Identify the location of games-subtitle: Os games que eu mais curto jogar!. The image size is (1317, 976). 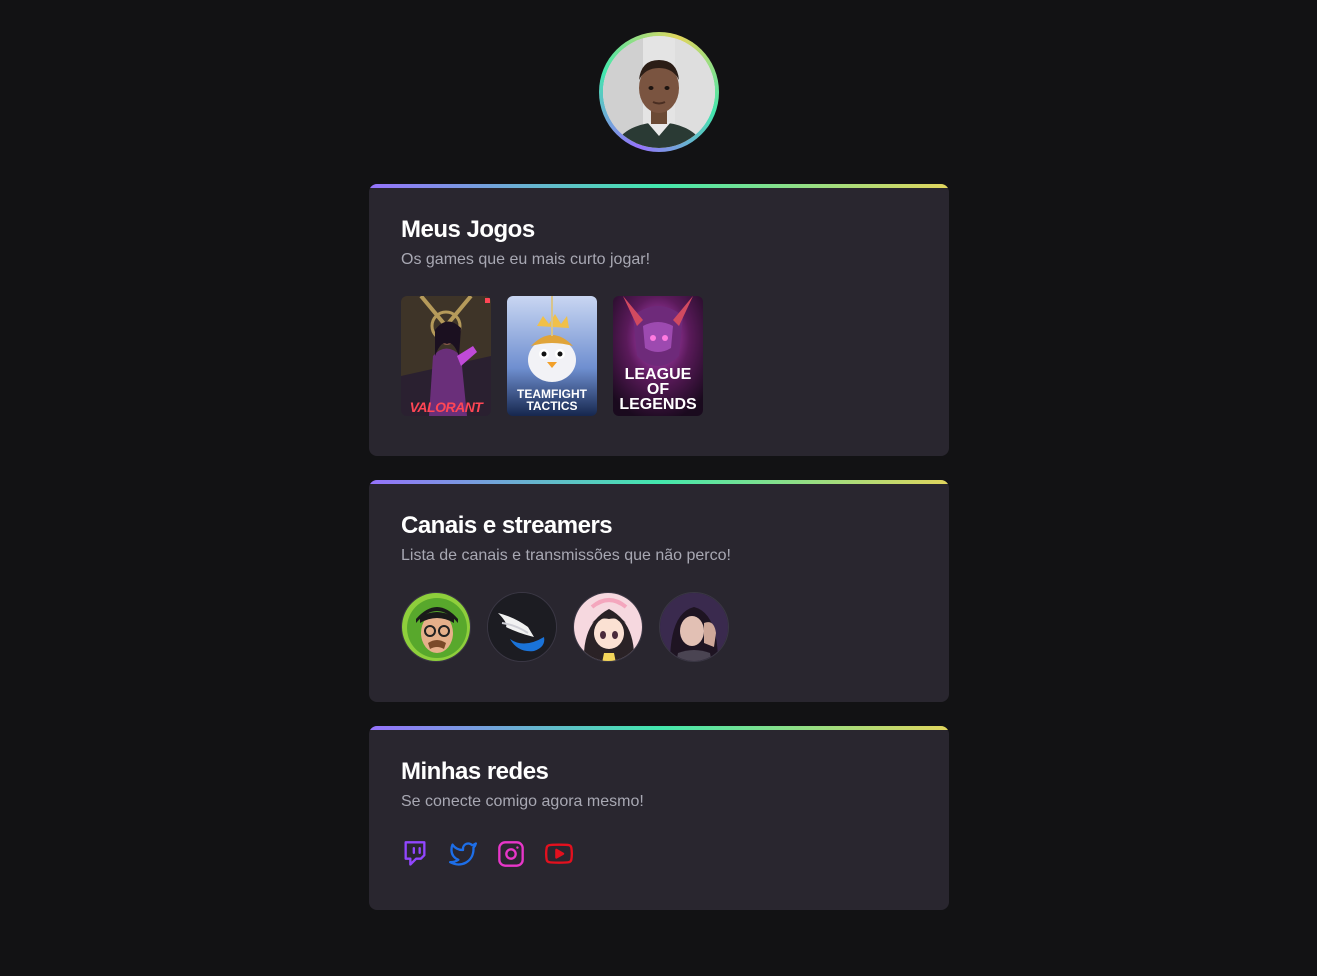
(526, 259).